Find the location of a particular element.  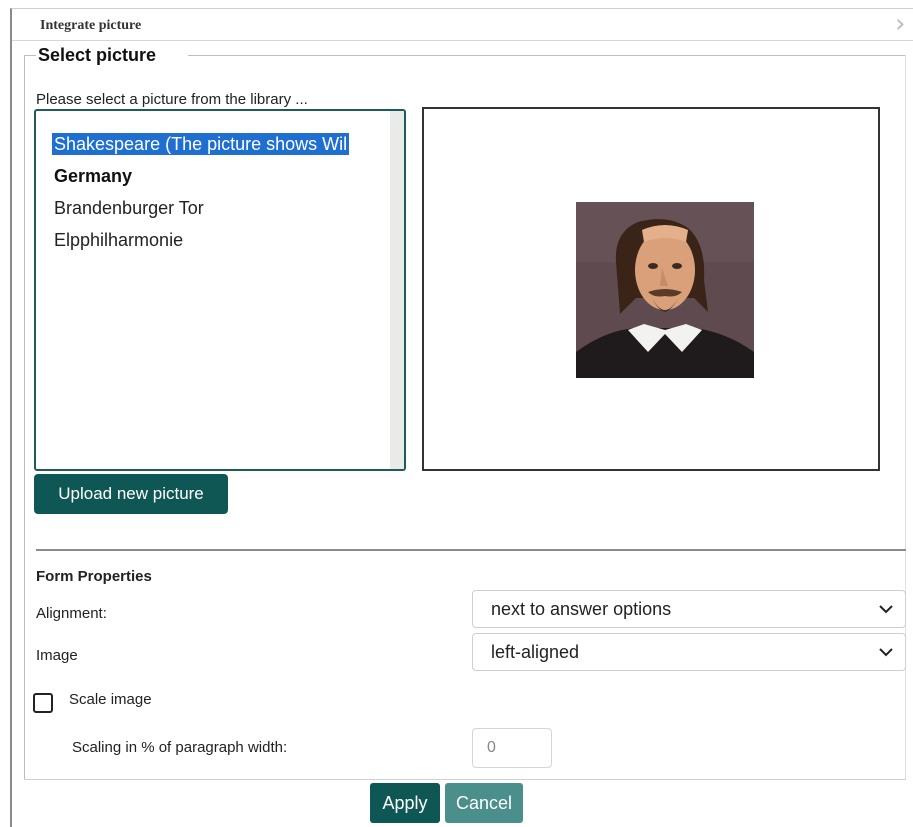

image-alignment-select: left-aligned is located at coordinates (689, 652).